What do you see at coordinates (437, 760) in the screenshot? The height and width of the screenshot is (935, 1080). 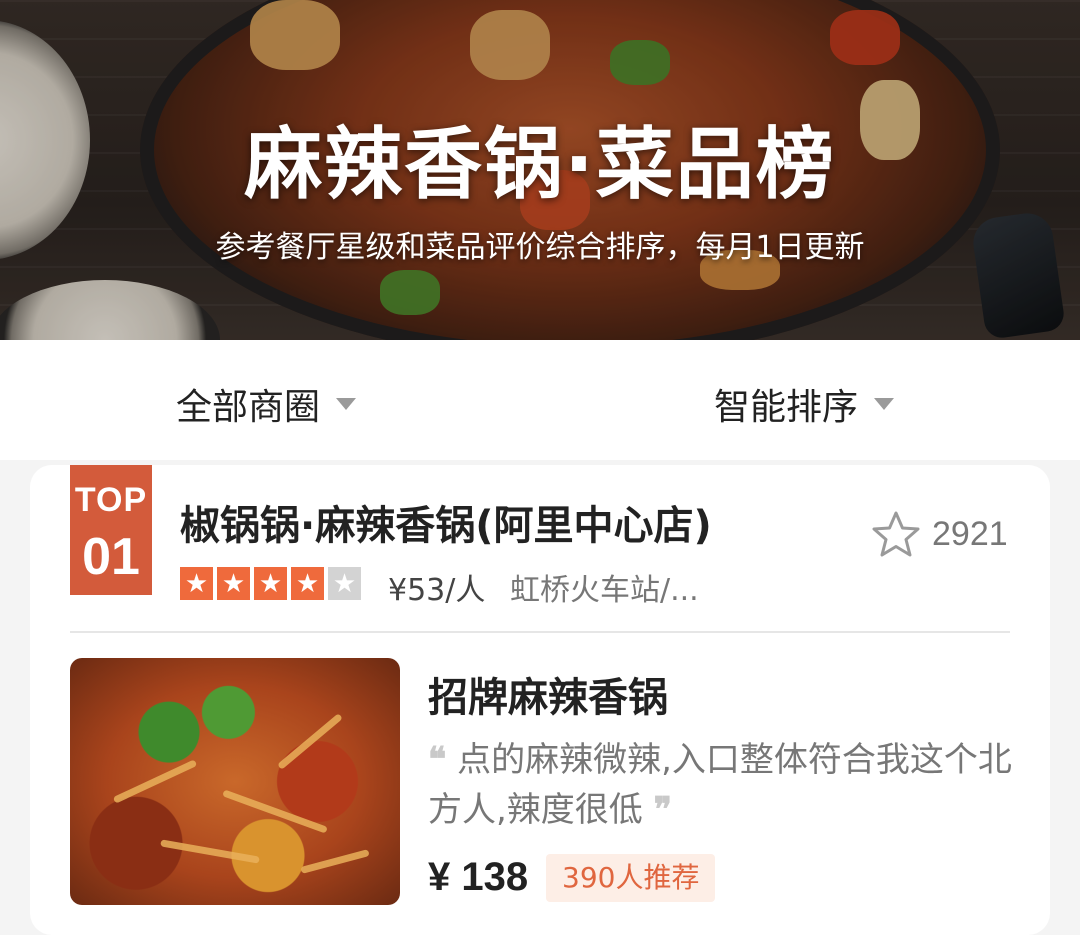 I see `quote-open-icon: ❝` at bounding box center [437, 760].